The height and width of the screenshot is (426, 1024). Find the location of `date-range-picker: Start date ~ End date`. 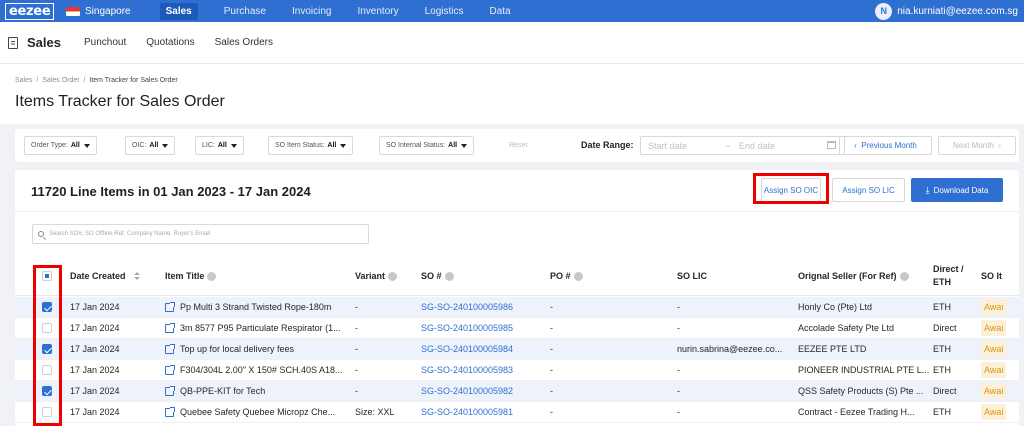

date-range-picker: Start date ~ End date is located at coordinates (742, 145).